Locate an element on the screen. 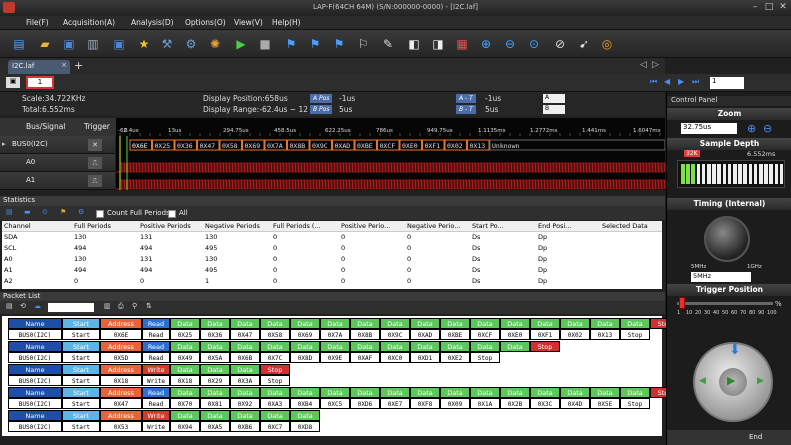 This screenshot has height=445, width=791. menu-help: Help(H) is located at coordinates (286, 22).